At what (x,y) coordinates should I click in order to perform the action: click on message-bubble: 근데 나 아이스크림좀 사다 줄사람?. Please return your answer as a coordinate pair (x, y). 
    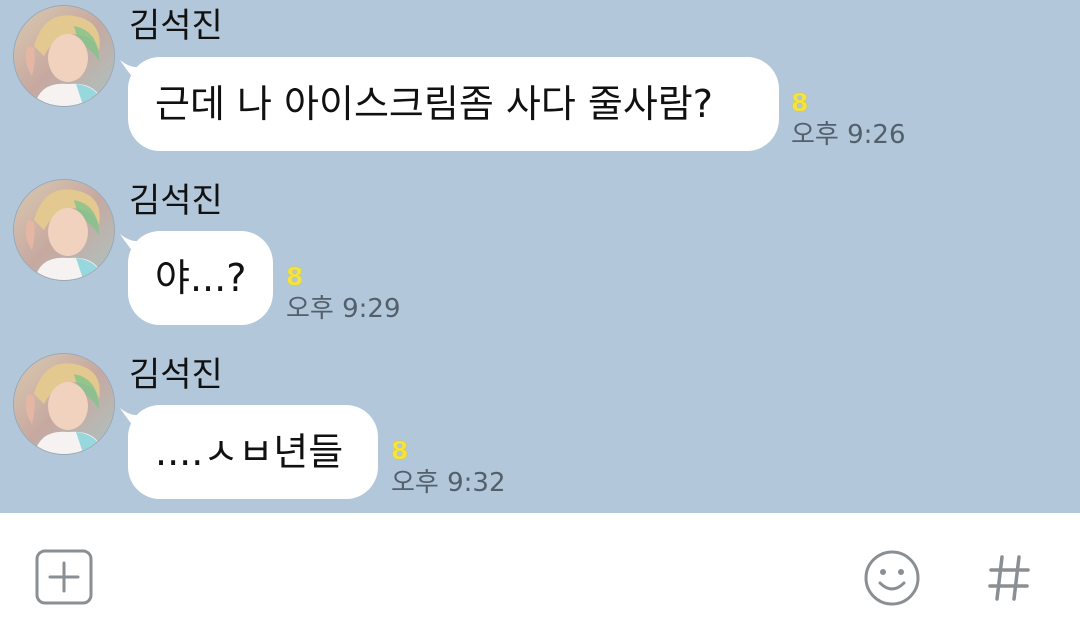
    Looking at the image, I should click on (453, 104).